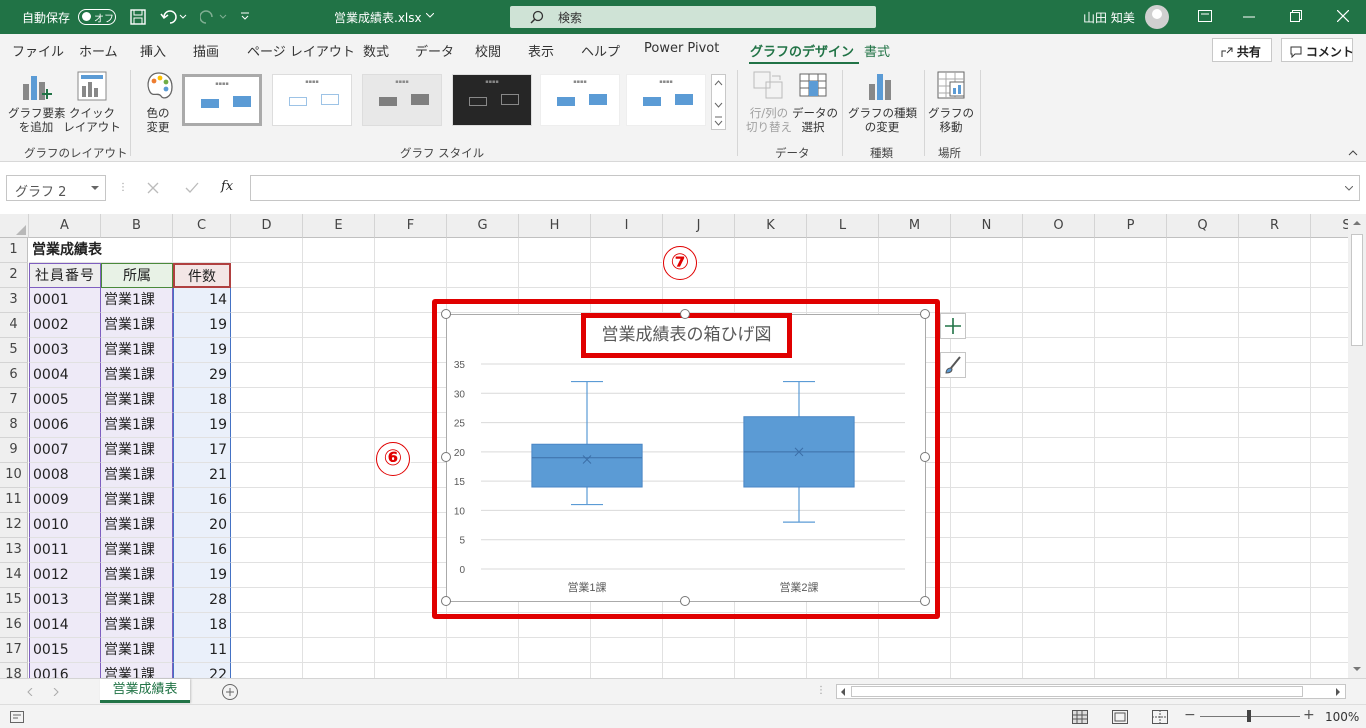  What do you see at coordinates (14, 500) in the screenshot?
I see `row-header: 11` at bounding box center [14, 500].